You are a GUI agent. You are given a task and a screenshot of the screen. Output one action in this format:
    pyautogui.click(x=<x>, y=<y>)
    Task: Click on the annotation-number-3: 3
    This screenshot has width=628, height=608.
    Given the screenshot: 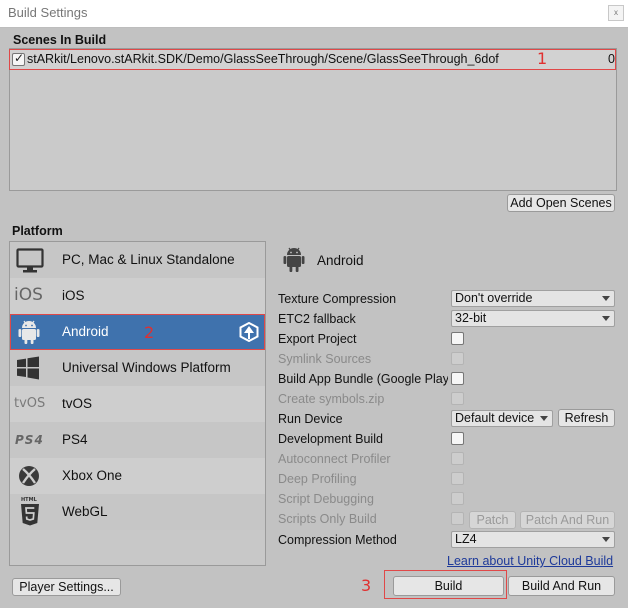 What is the action you would take?
    pyautogui.click(x=366, y=585)
    